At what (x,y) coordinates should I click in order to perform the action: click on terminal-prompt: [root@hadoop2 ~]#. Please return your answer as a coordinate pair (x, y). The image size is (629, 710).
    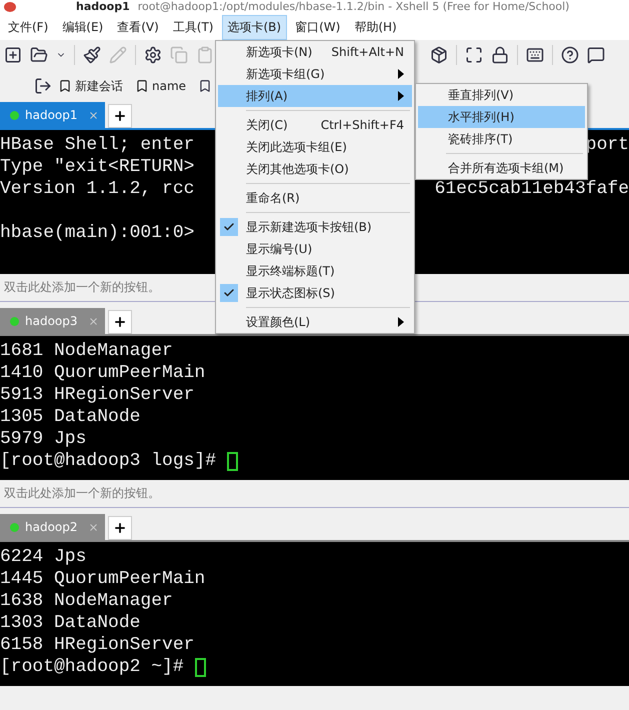
    Looking at the image, I should click on (92, 667).